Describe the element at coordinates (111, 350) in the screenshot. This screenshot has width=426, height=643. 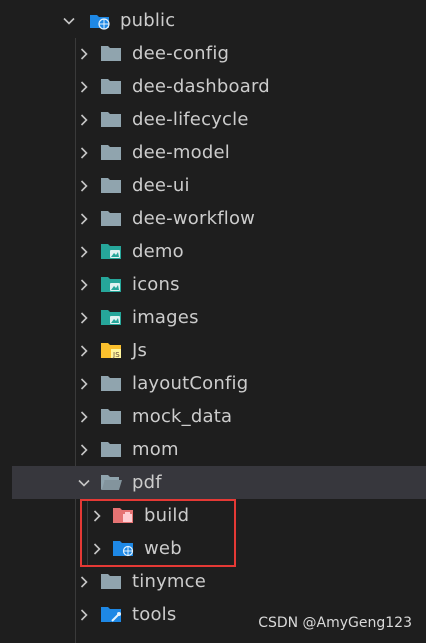
I see `folder-javascript-icon: JS` at that location.